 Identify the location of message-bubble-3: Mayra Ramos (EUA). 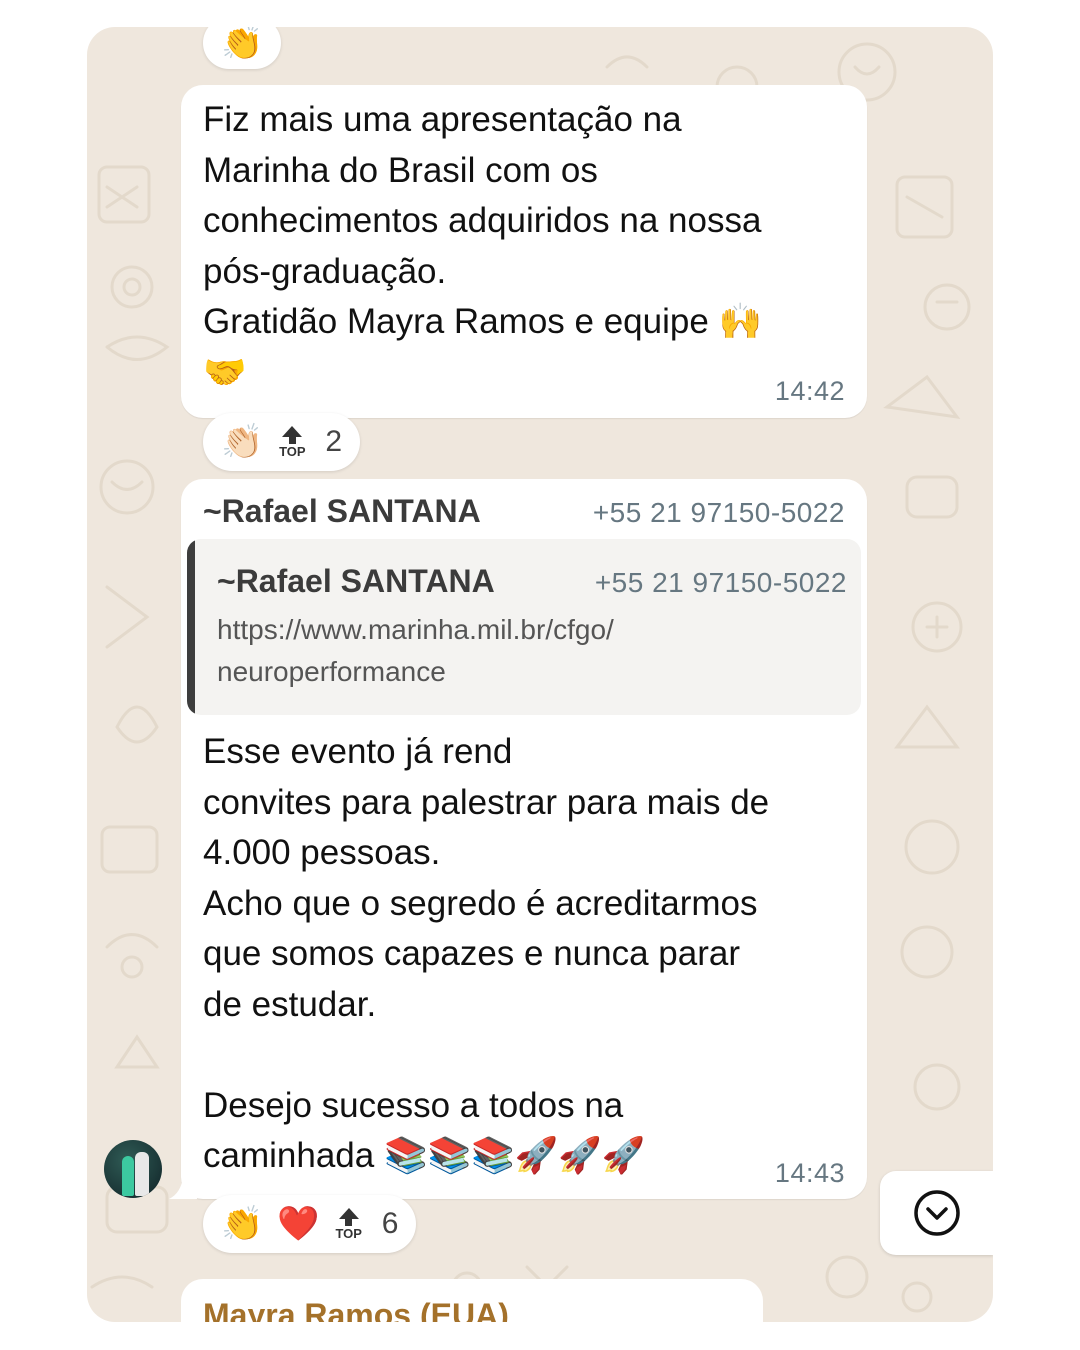
(472, 1300).